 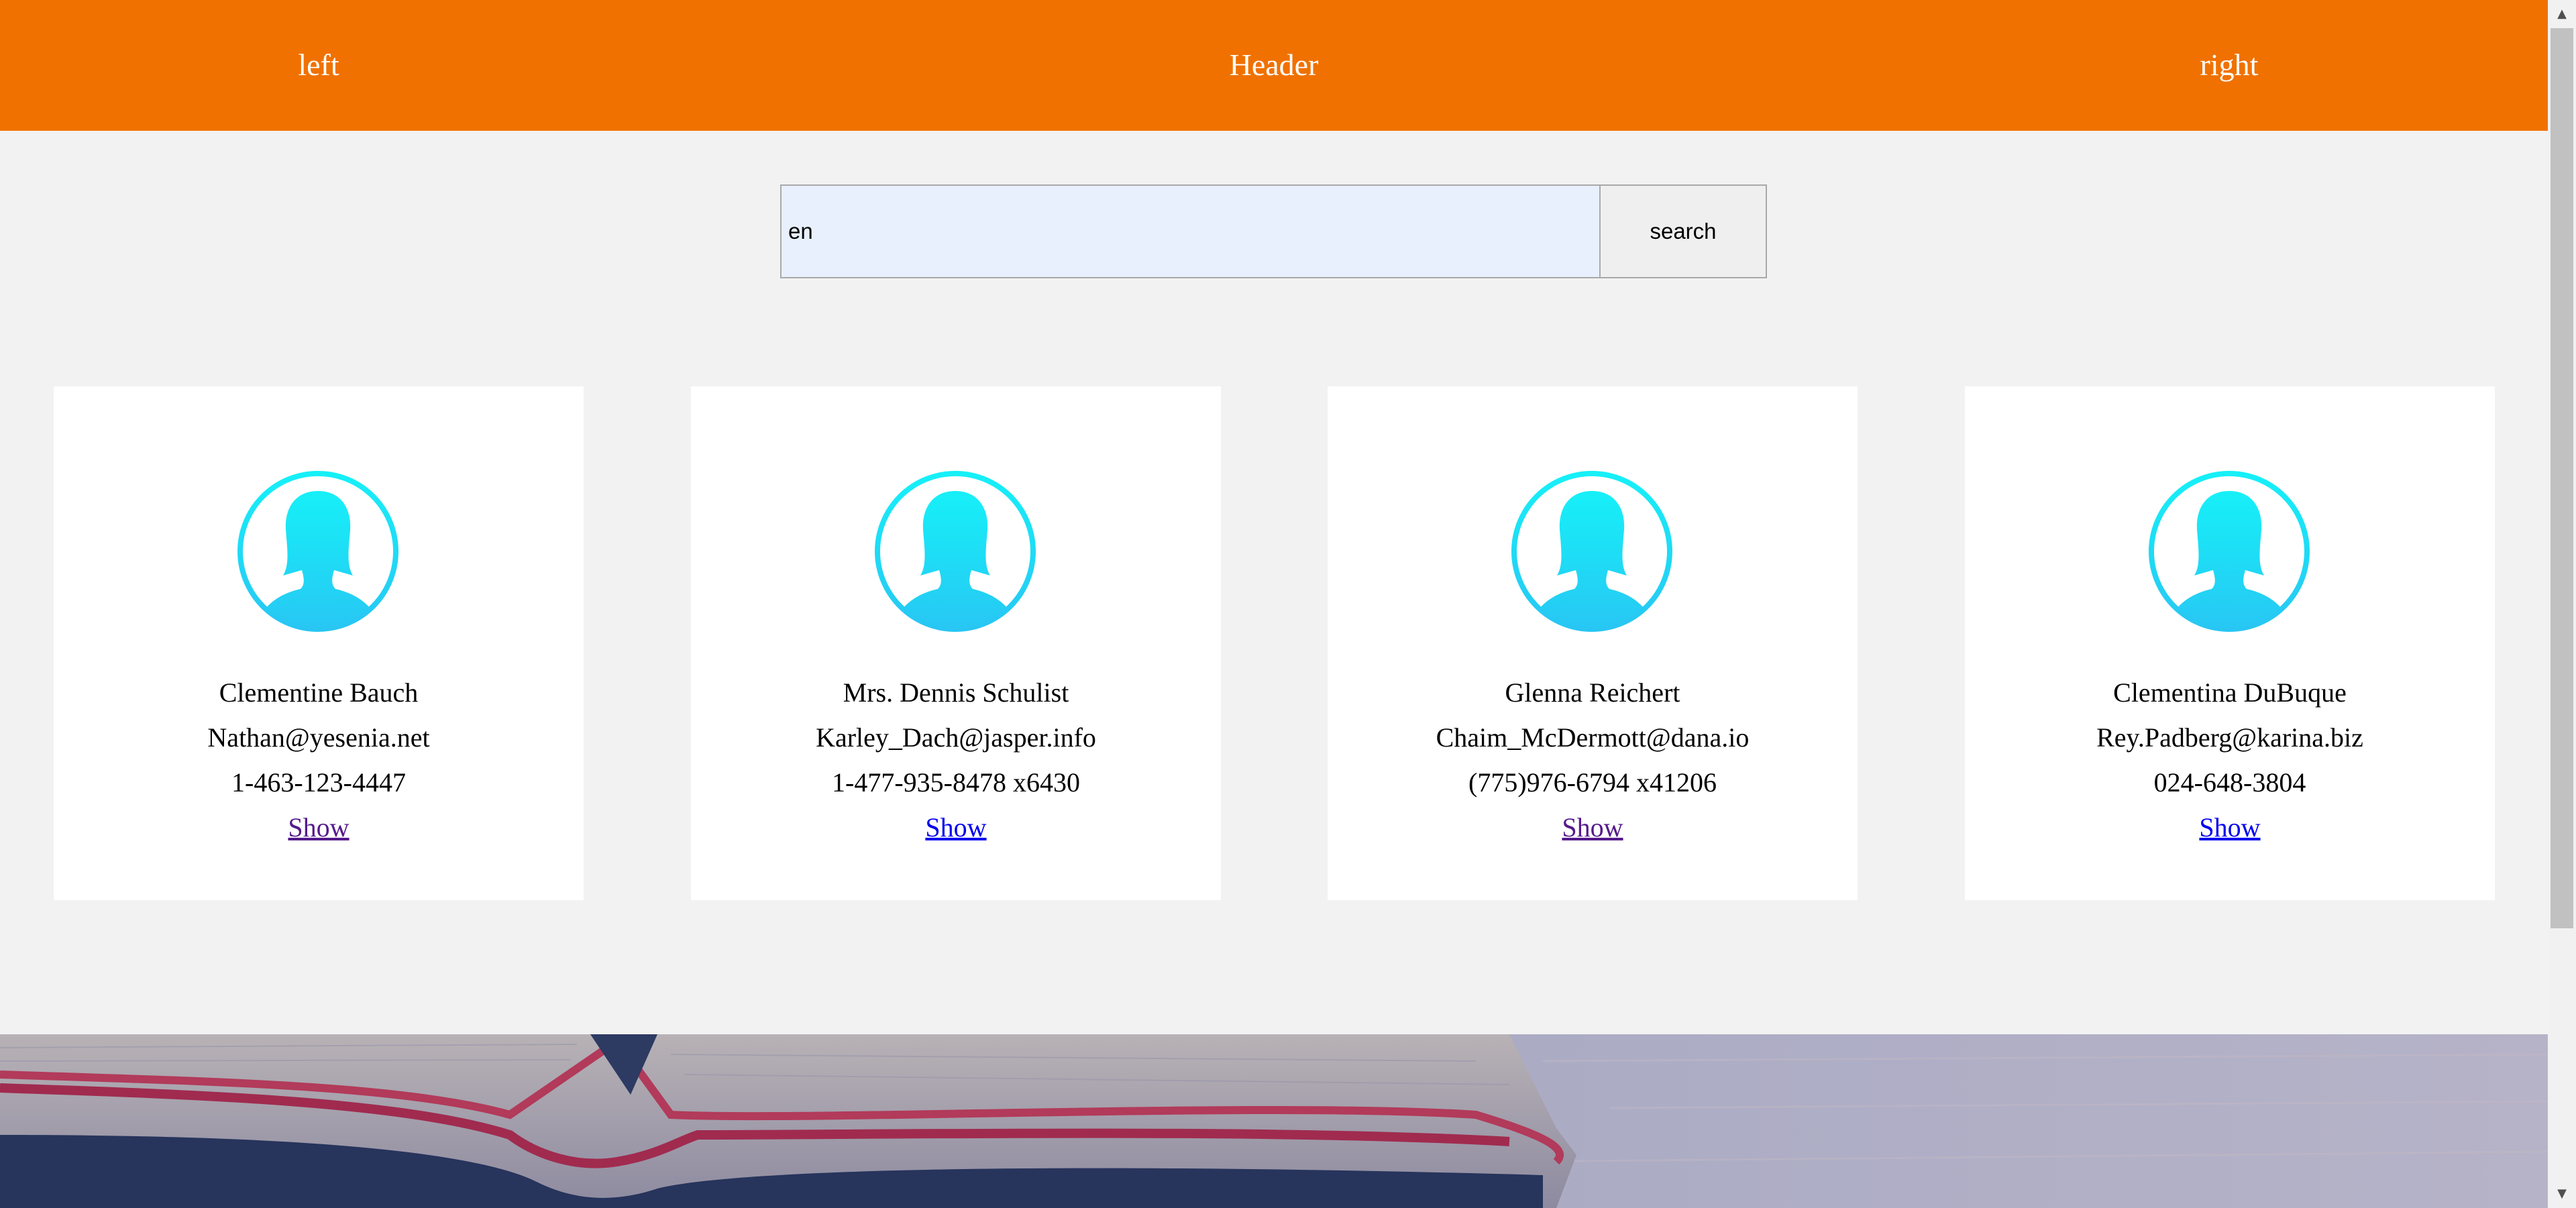 I want to click on user-email: Karley_Dach@jasper.info, so click(x=956, y=737).